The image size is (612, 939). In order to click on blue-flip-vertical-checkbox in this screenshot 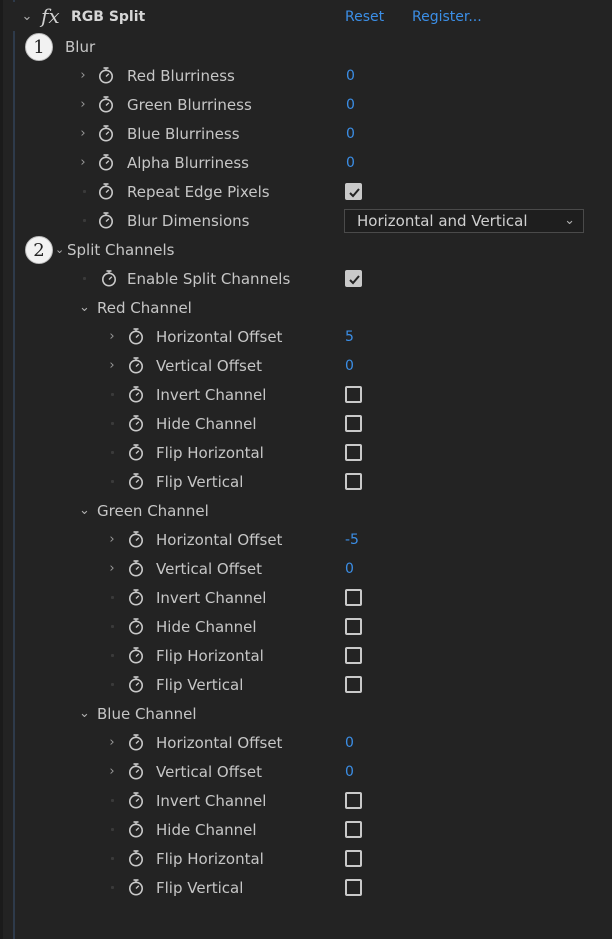, I will do `click(353, 887)`.